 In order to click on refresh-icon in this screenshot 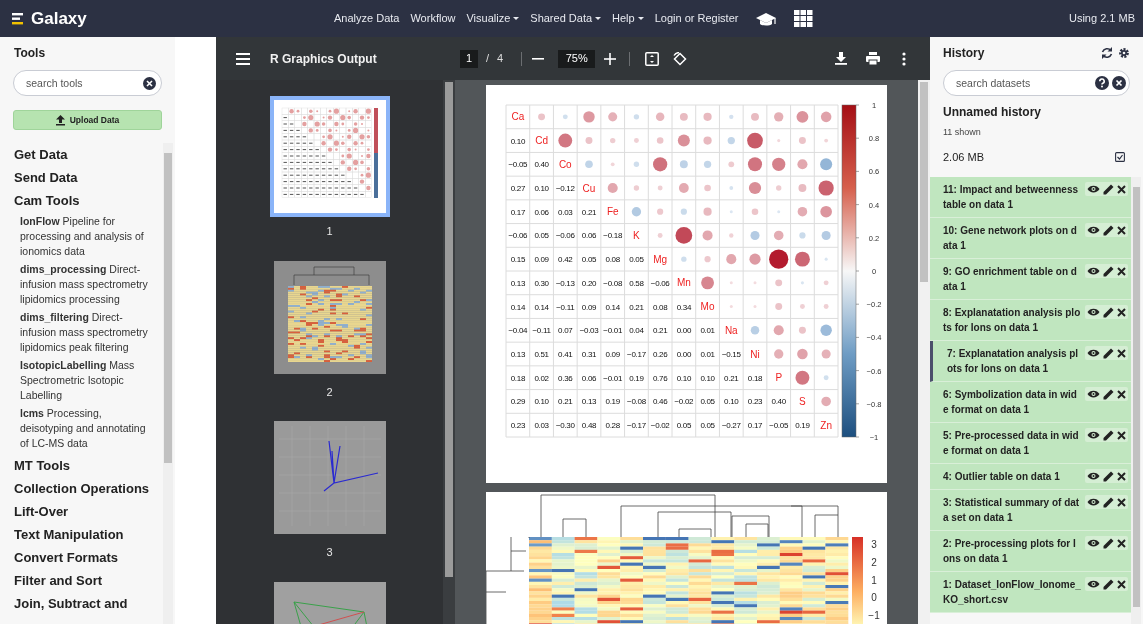, I will do `click(1107, 53)`.